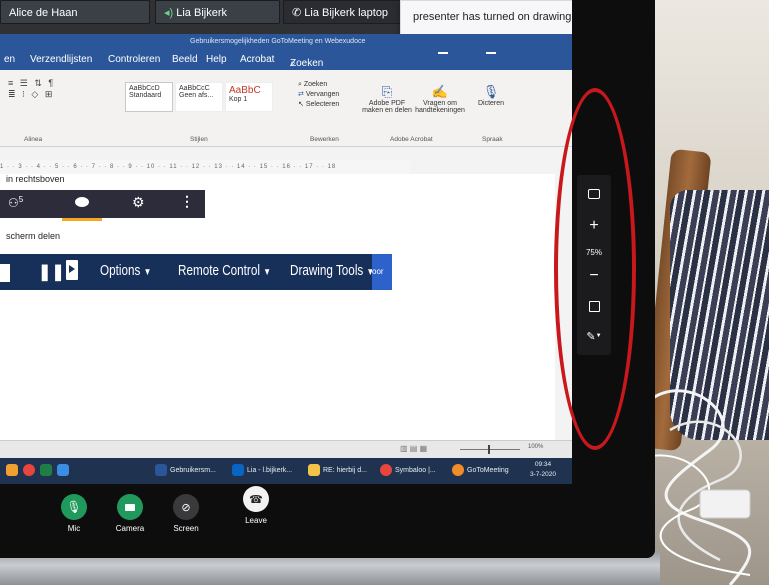 This screenshot has width=769, height=585. I want to click on group-bewerken: Bewerken, so click(324, 139).